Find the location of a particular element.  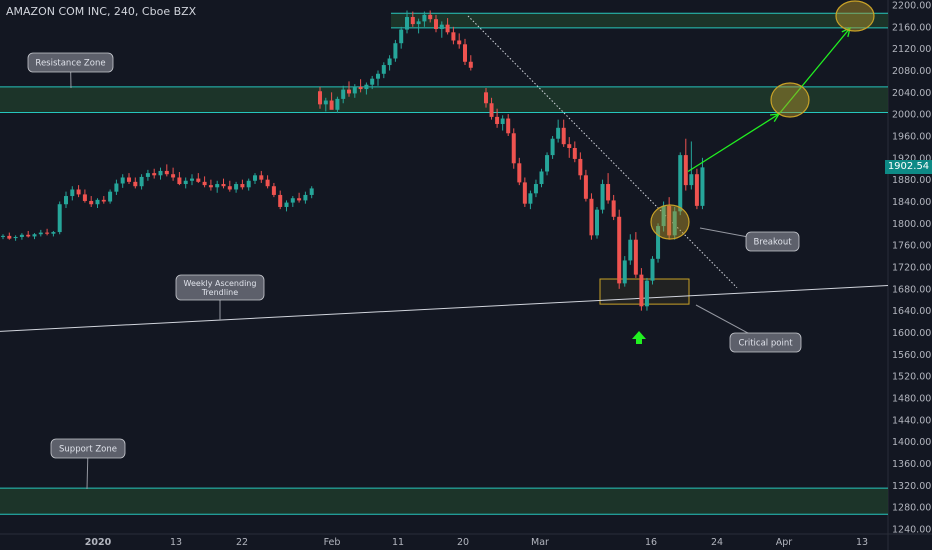

weekly-ascending-trendline is located at coordinates (444, 308).